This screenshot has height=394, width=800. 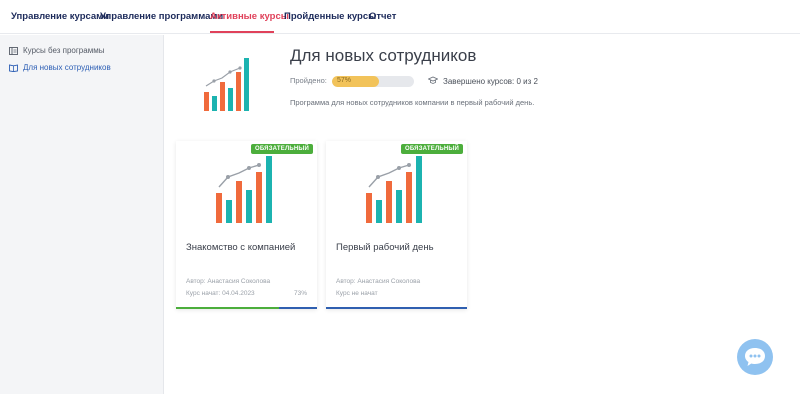 What do you see at coordinates (241, 247) in the screenshot?
I see `course-title: Знакомство с компанией` at bounding box center [241, 247].